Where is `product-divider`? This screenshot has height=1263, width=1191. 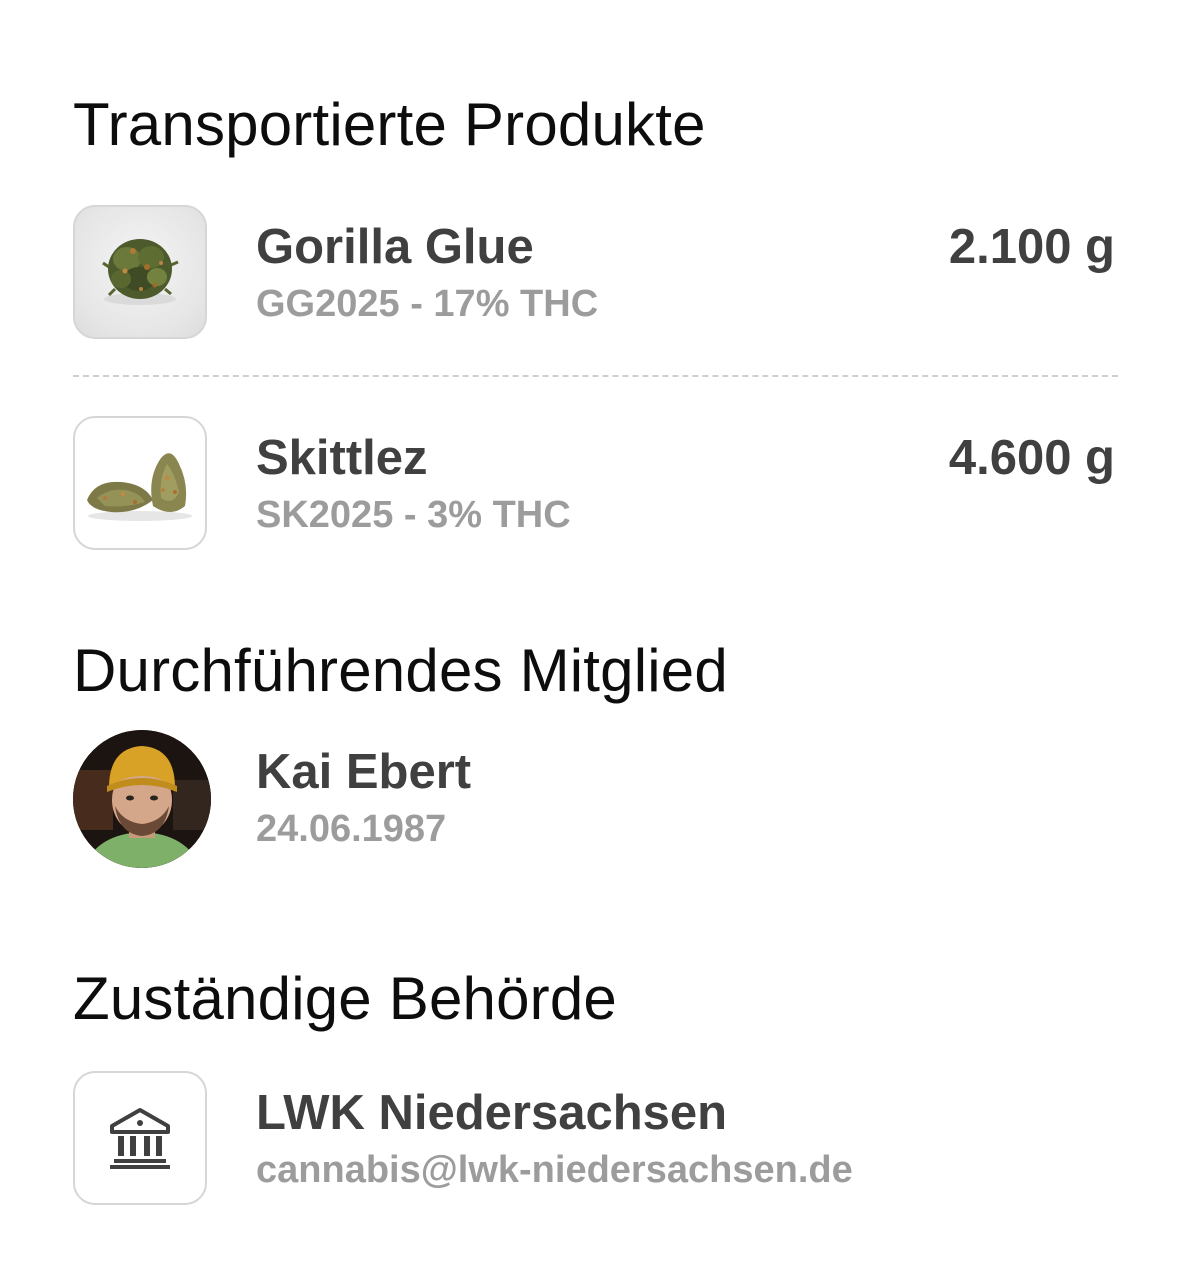
product-divider is located at coordinates (595, 376).